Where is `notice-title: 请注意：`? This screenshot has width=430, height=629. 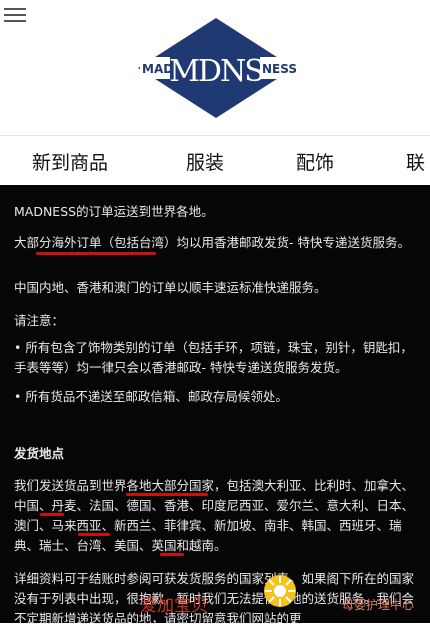
notice-title: 请注意： is located at coordinates (39, 320).